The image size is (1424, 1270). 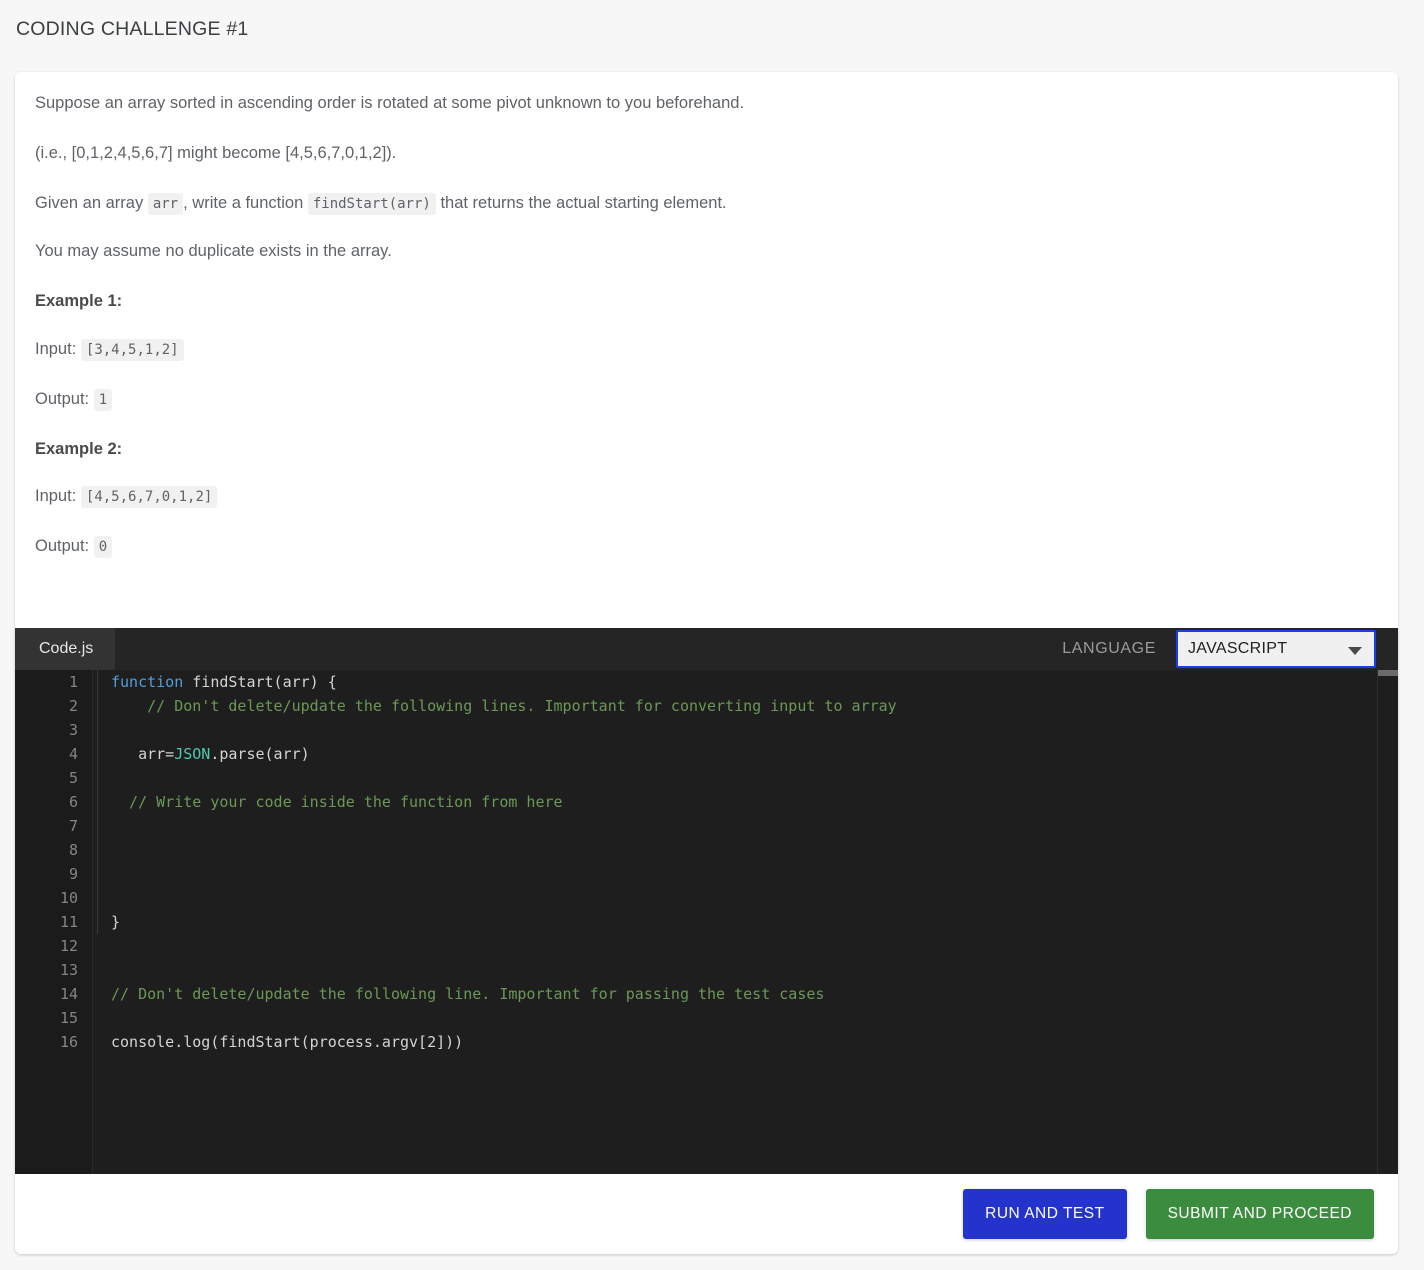 What do you see at coordinates (68, 1018) in the screenshot?
I see `line-number: 15` at bounding box center [68, 1018].